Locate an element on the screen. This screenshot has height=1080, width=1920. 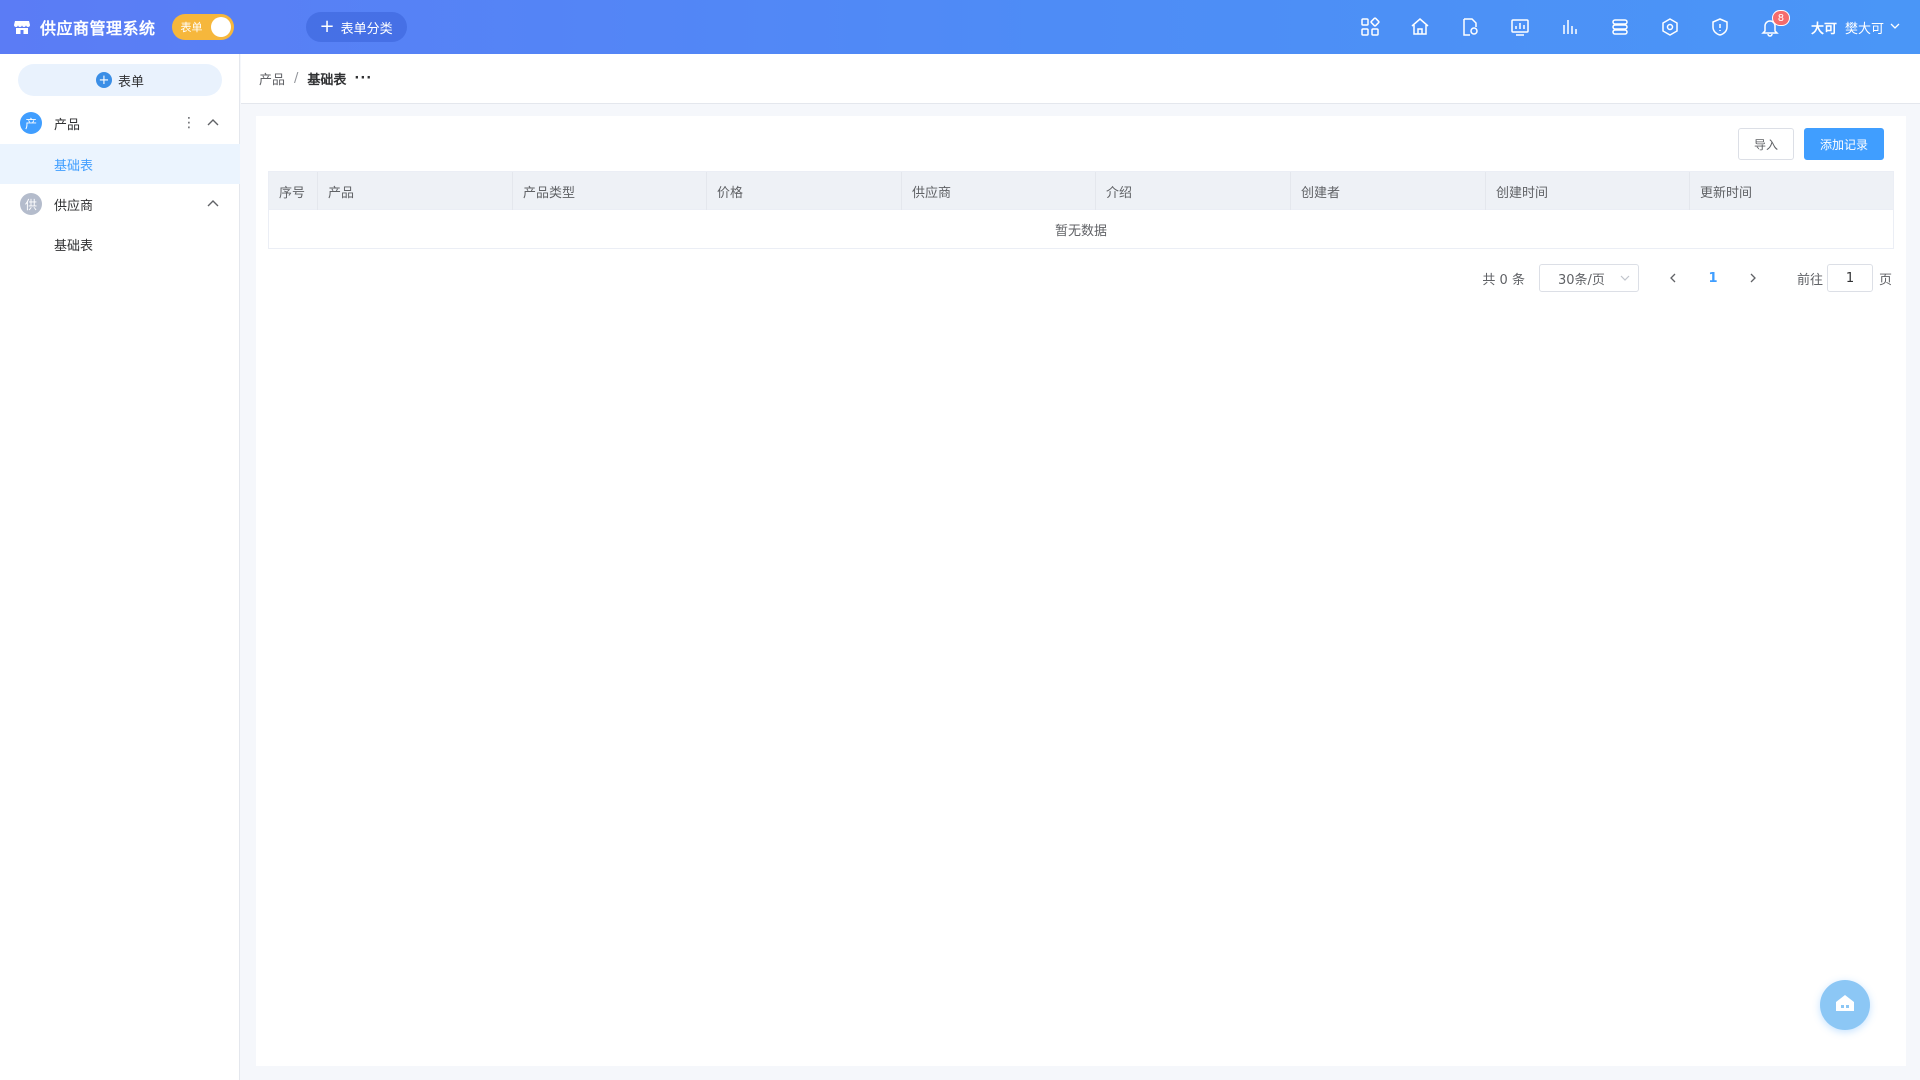
bell-icon: 8 is located at coordinates (1770, 27).